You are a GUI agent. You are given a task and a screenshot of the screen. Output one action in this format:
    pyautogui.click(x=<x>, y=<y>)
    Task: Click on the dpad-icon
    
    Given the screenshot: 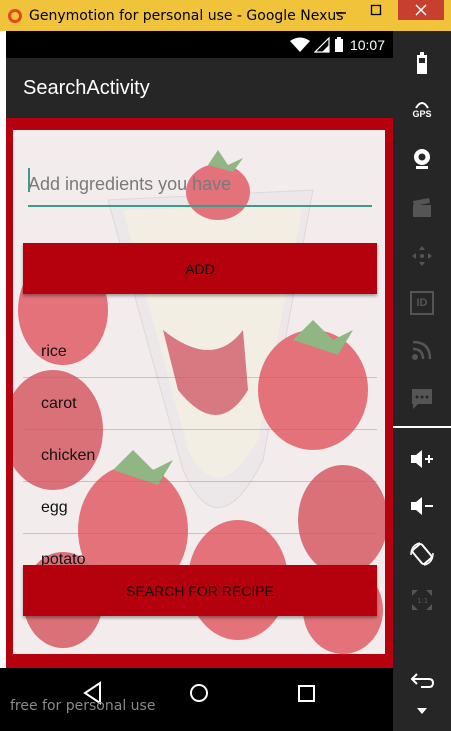 What is the action you would take?
    pyautogui.click(x=422, y=256)
    